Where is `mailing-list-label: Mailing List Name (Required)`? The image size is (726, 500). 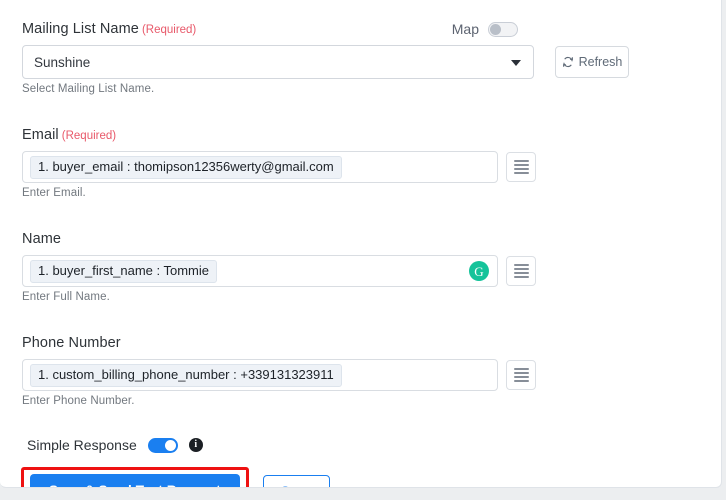
mailing-list-label: Mailing List Name (Required) is located at coordinates (109, 29).